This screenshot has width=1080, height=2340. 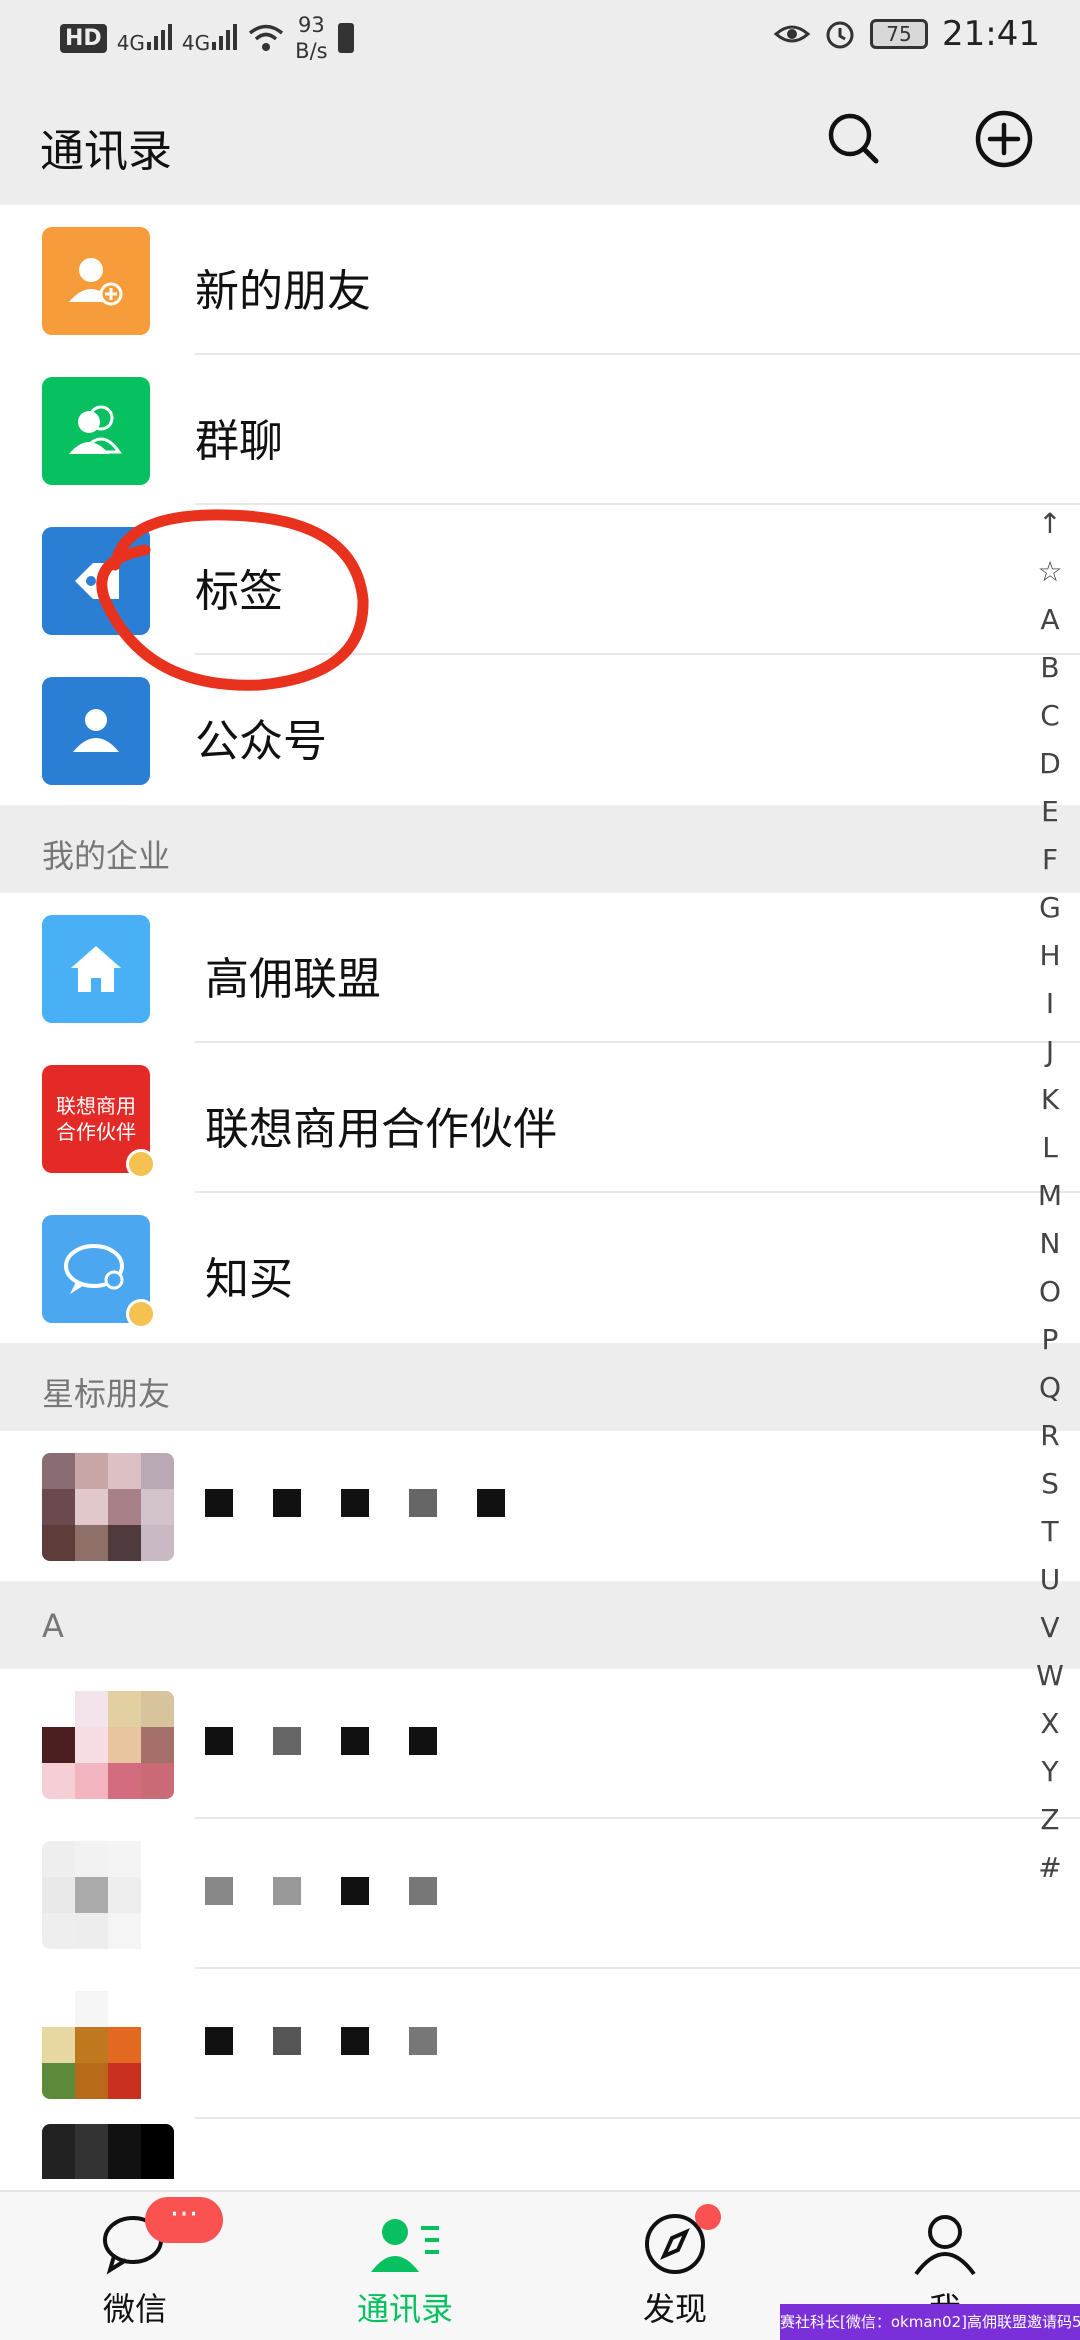 I want to click on home-icon, so click(x=96, y=969).